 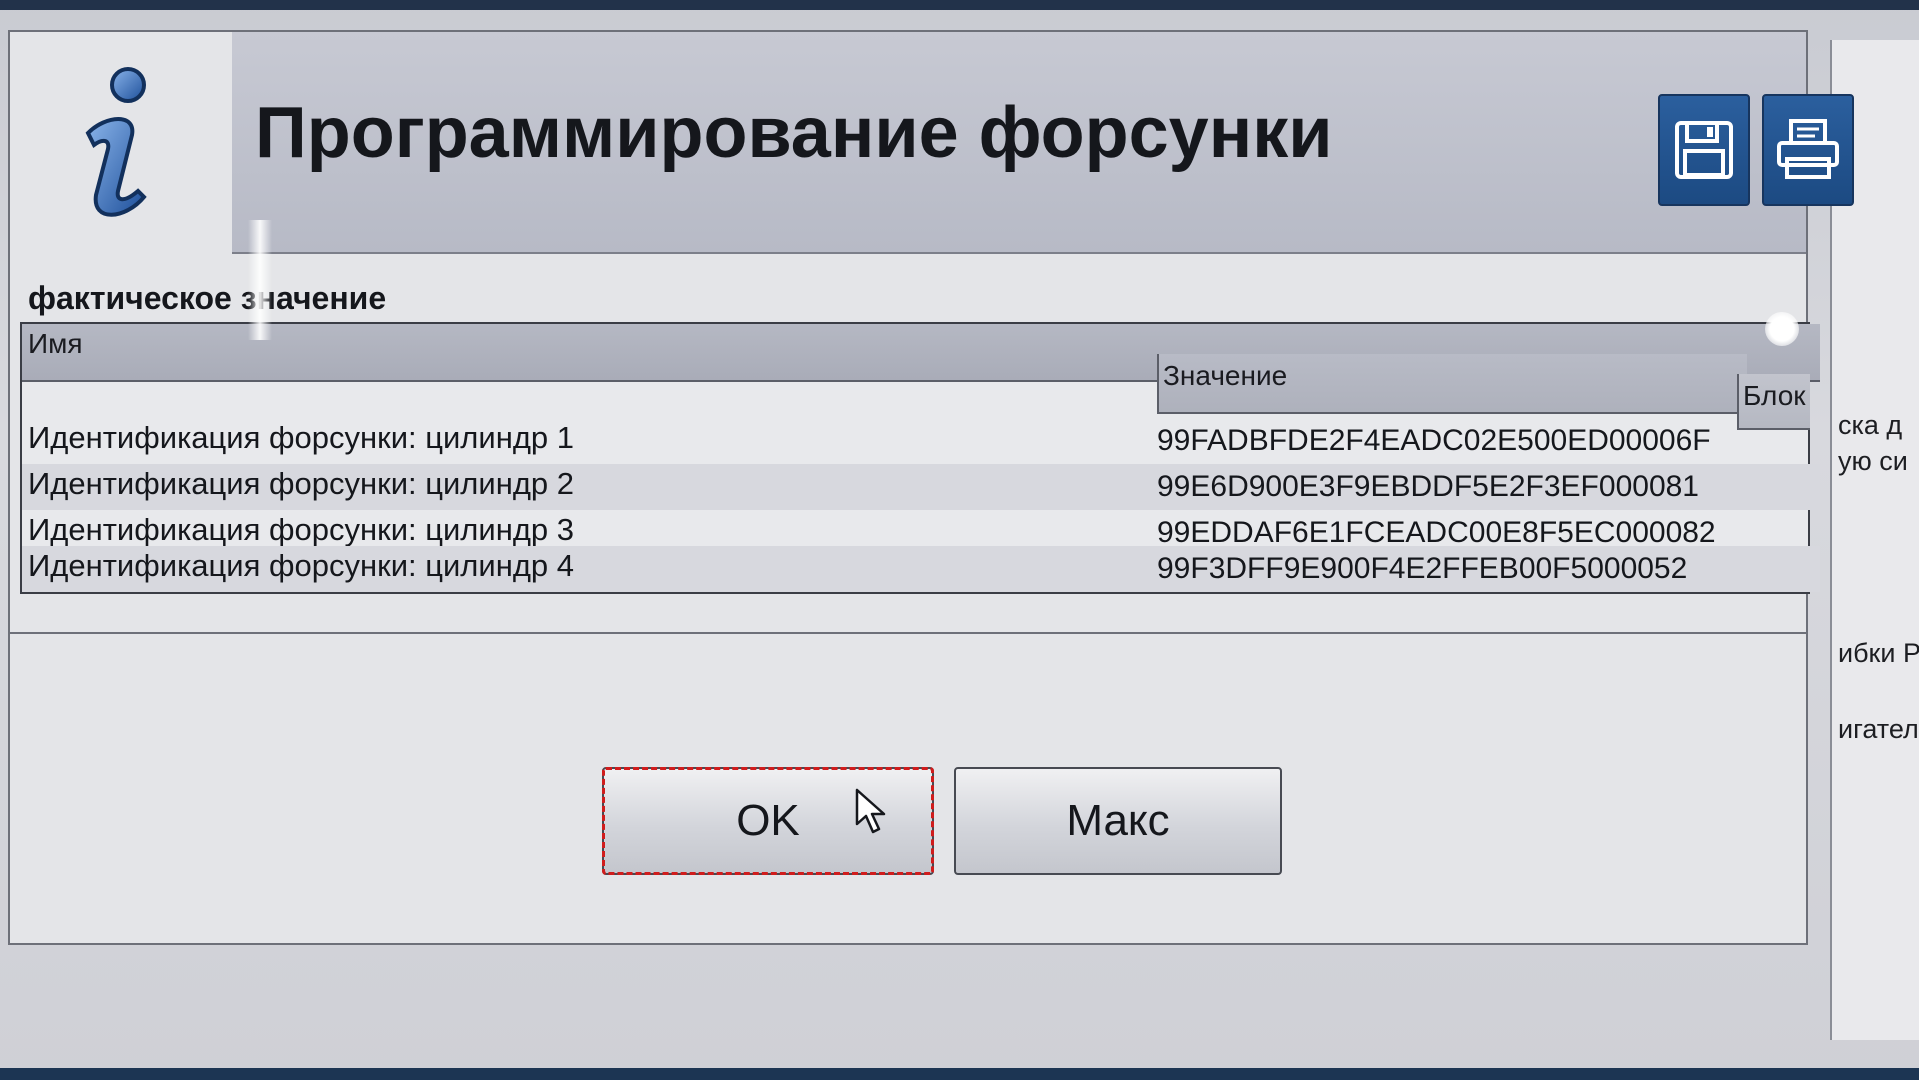 What do you see at coordinates (768, 820) in the screenshot?
I see `ok-button-label: OK` at bounding box center [768, 820].